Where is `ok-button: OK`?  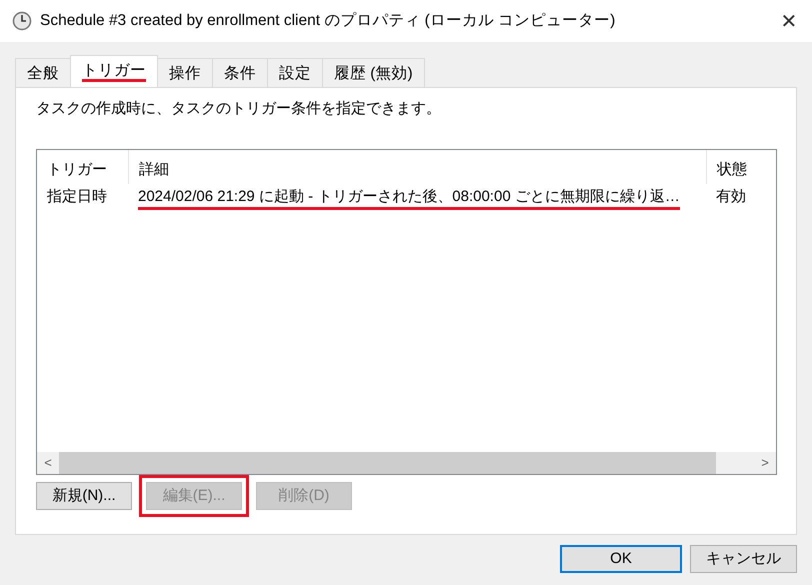
ok-button: OK is located at coordinates (621, 559).